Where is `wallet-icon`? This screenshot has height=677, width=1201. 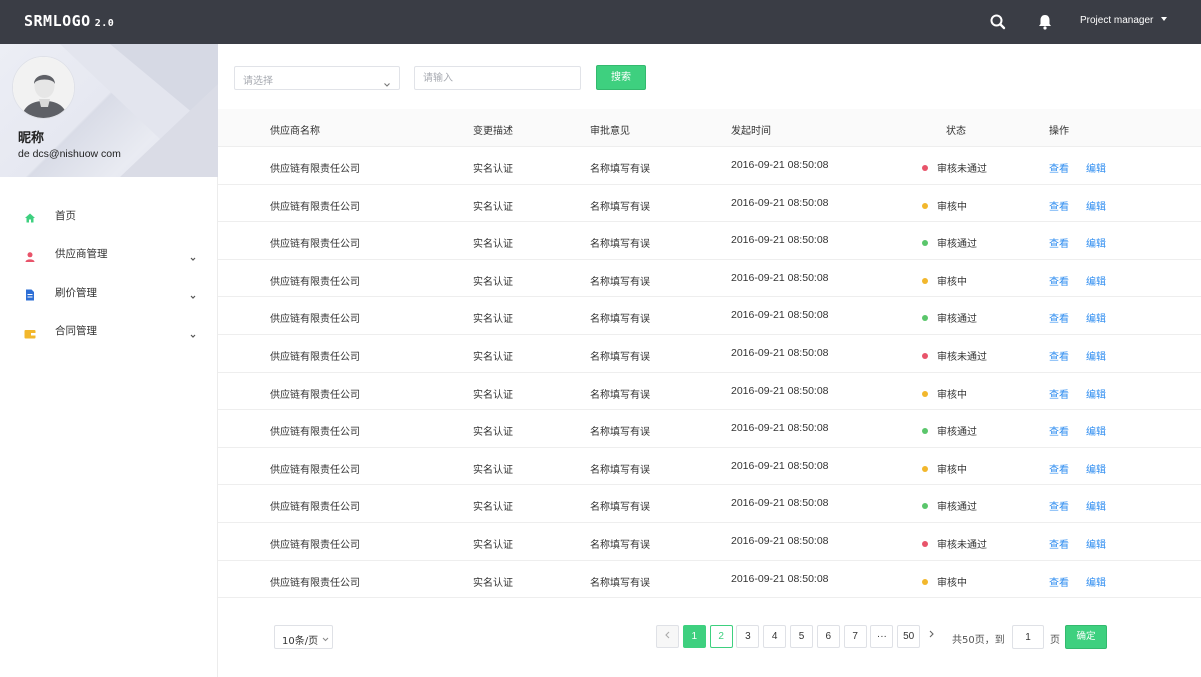 wallet-icon is located at coordinates (30, 332).